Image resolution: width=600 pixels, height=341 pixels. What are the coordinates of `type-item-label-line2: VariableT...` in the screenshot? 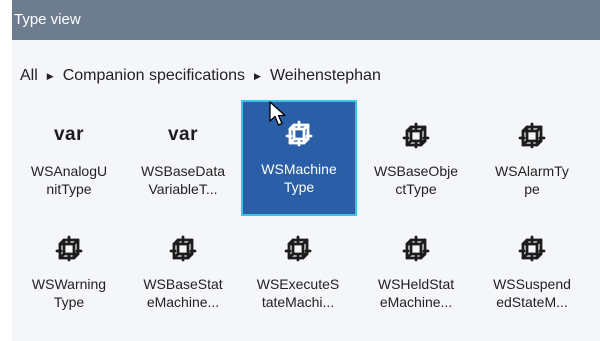 It's located at (183, 189).